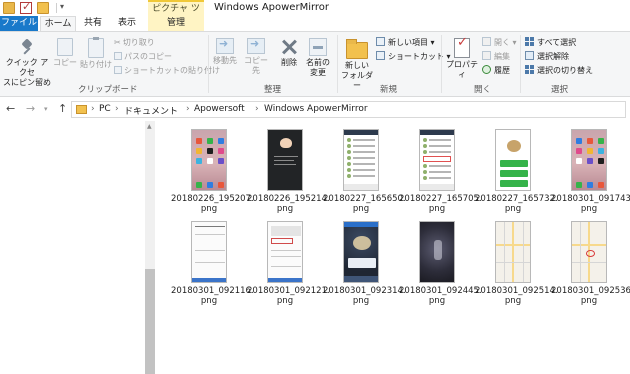 This screenshot has height=374, width=630. What do you see at coordinates (212, 171) in the screenshot?
I see `file-item: 20180226_195207. png` at bounding box center [212, 171].